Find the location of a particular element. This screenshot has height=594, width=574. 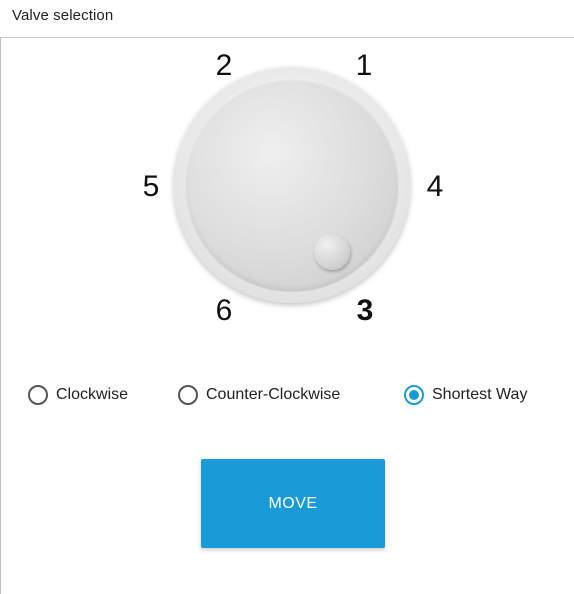

radio-label-shortest-way: Shortest Way is located at coordinates (479, 395).